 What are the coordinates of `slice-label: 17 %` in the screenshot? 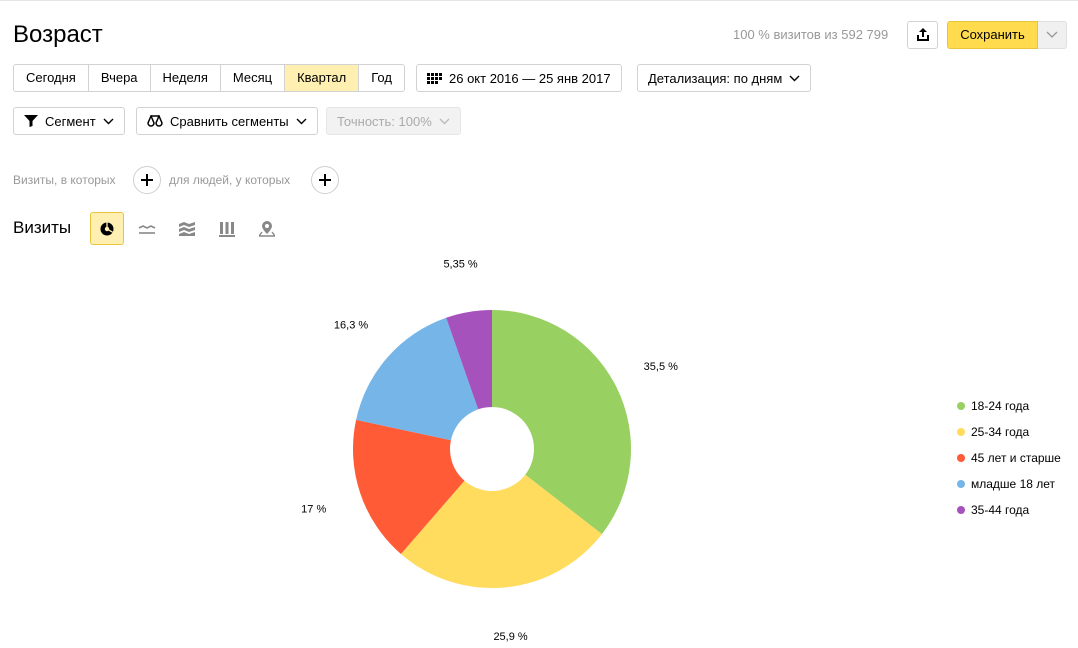 It's located at (313, 510).